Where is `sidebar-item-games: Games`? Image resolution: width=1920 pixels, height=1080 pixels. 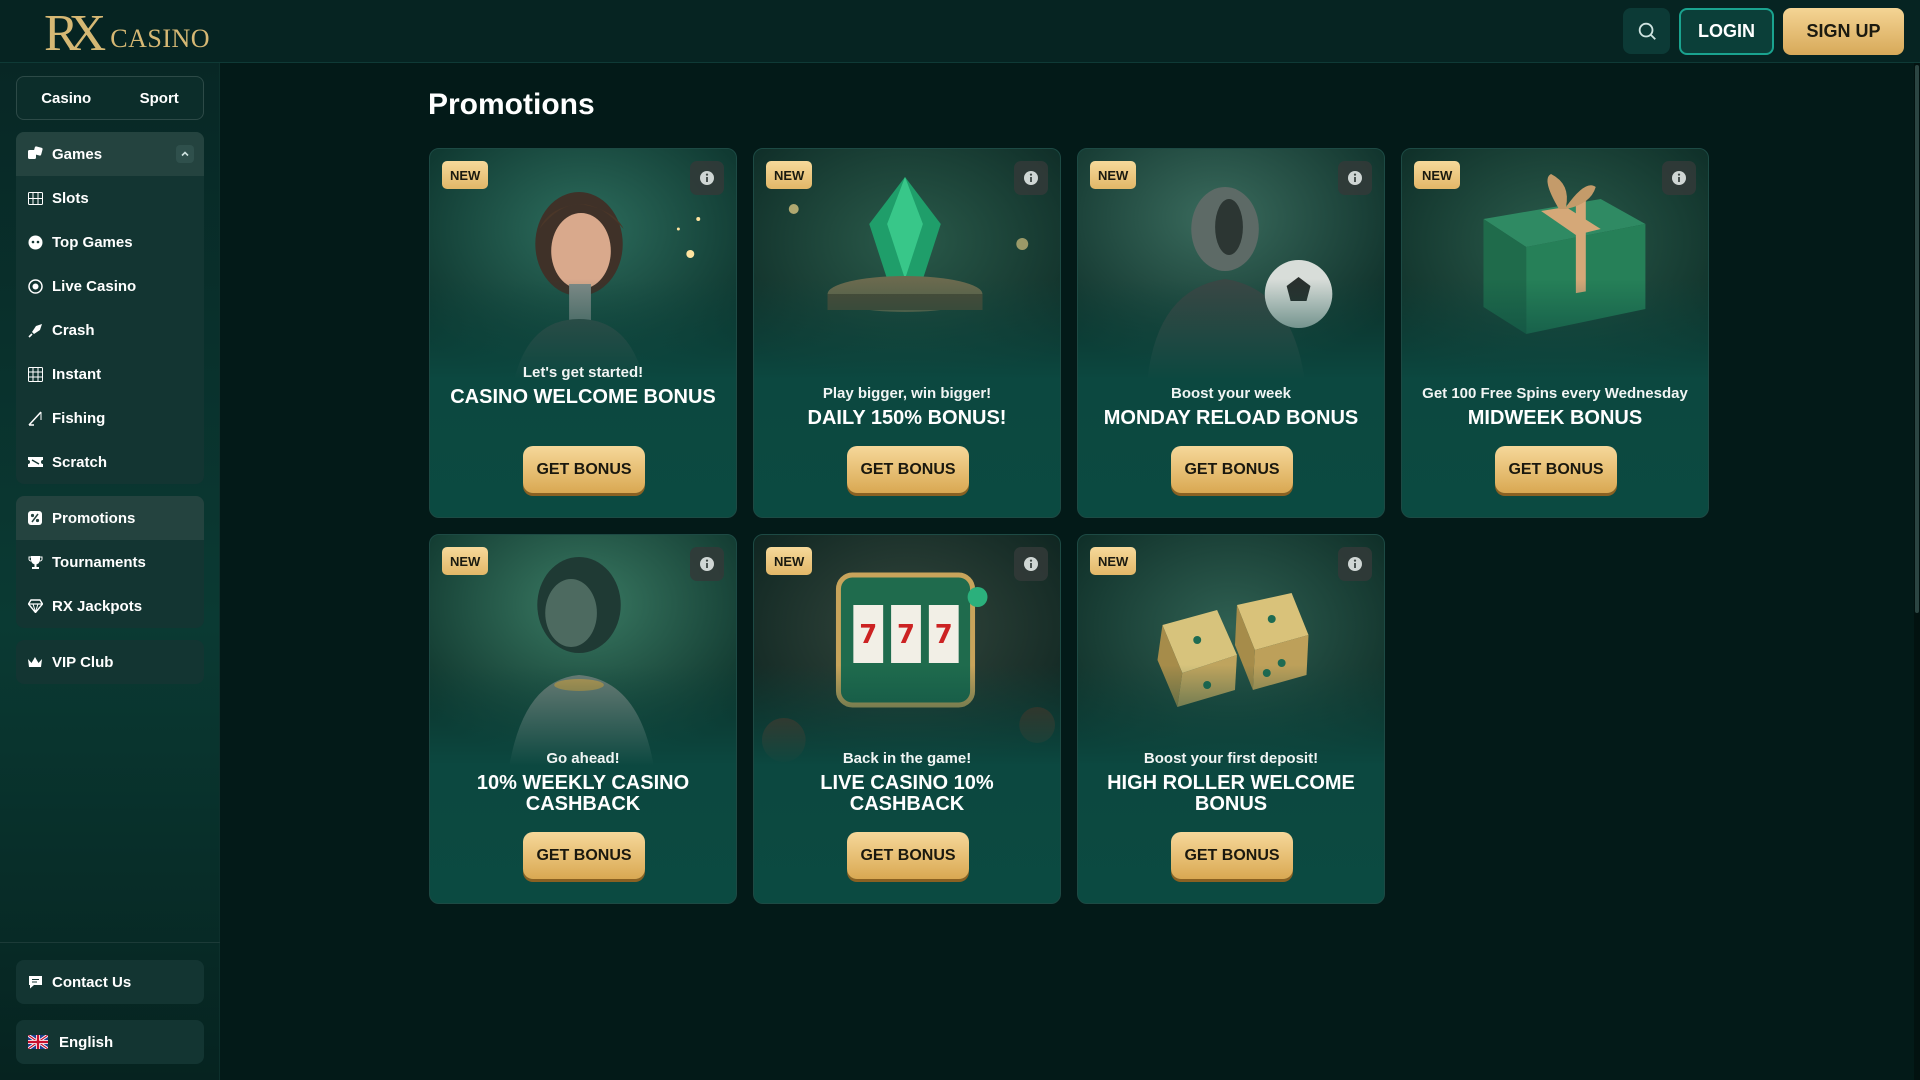 sidebar-item-games: Games is located at coordinates (110, 154).